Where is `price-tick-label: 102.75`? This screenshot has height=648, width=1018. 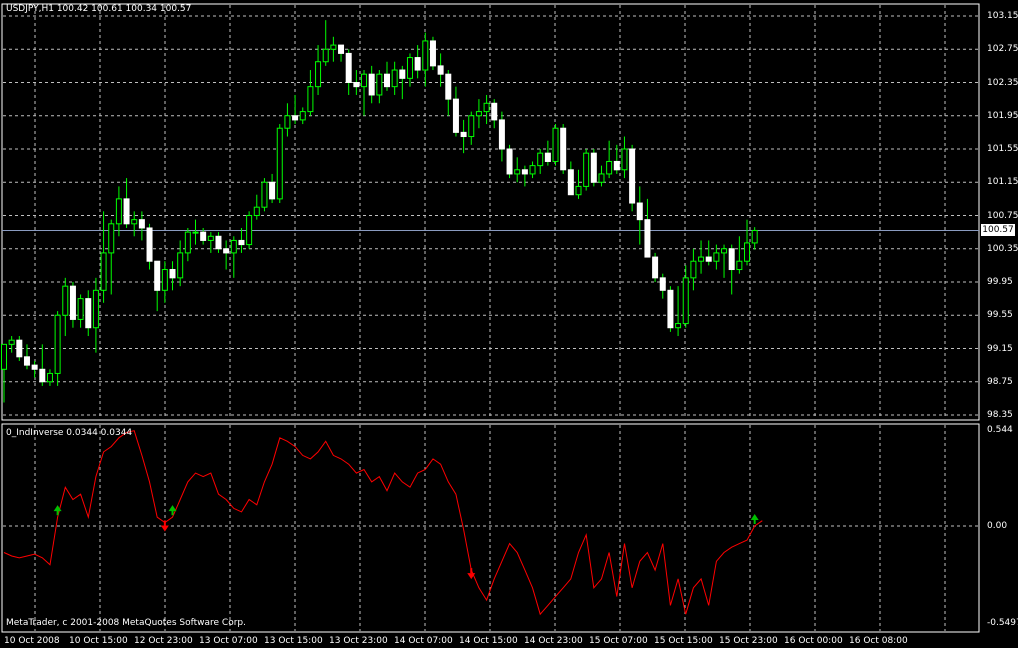 price-tick-label: 102.75 is located at coordinates (1002, 49).